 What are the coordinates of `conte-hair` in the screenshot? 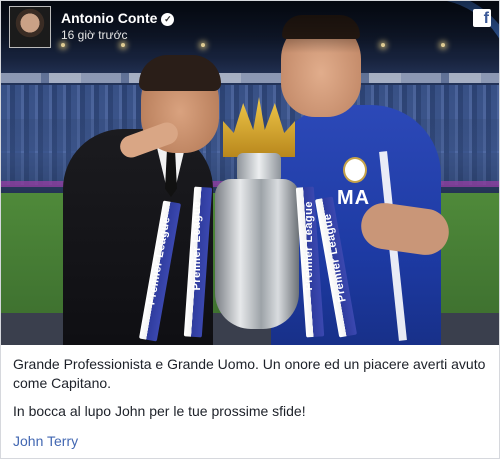 It's located at (180, 73).